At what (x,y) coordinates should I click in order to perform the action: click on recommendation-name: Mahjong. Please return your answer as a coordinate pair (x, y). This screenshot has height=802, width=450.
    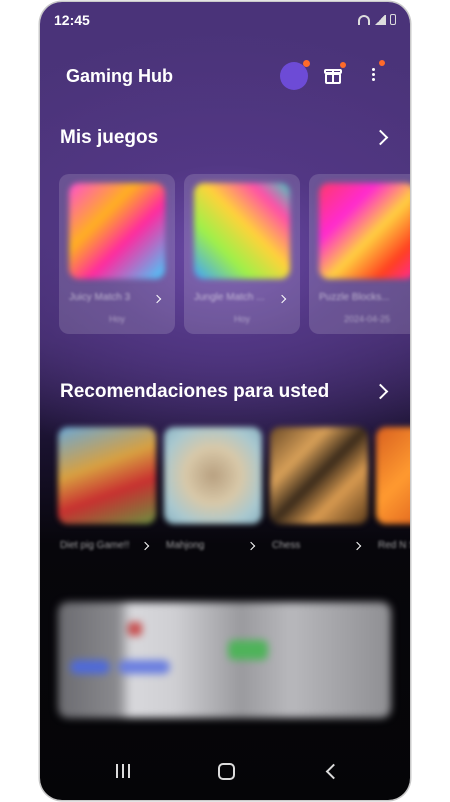
    Looking at the image, I should click on (185, 545).